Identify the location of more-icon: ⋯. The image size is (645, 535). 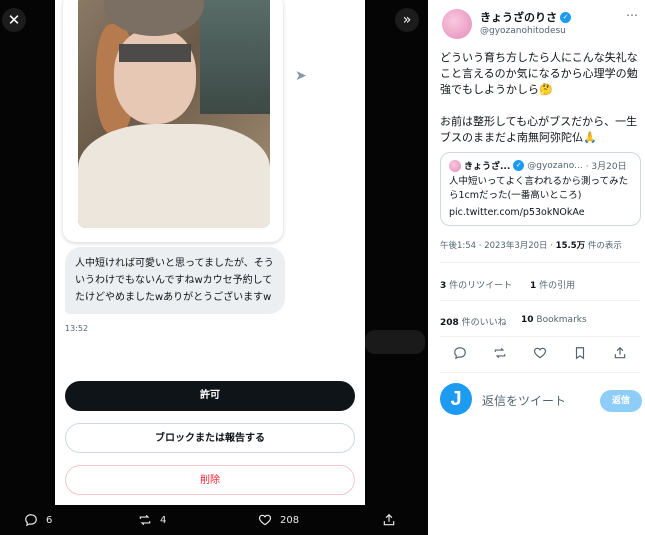
(632, 15).